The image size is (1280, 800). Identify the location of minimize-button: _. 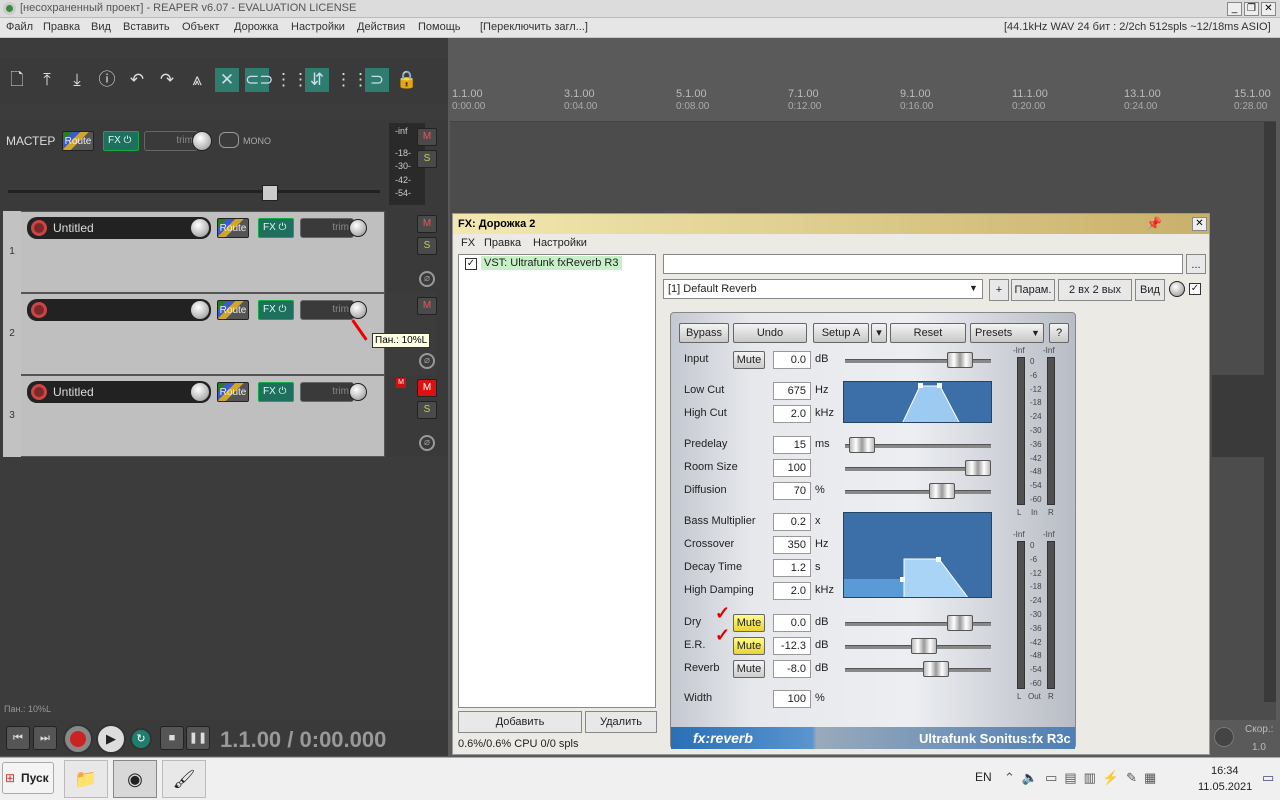
(1234, 9).